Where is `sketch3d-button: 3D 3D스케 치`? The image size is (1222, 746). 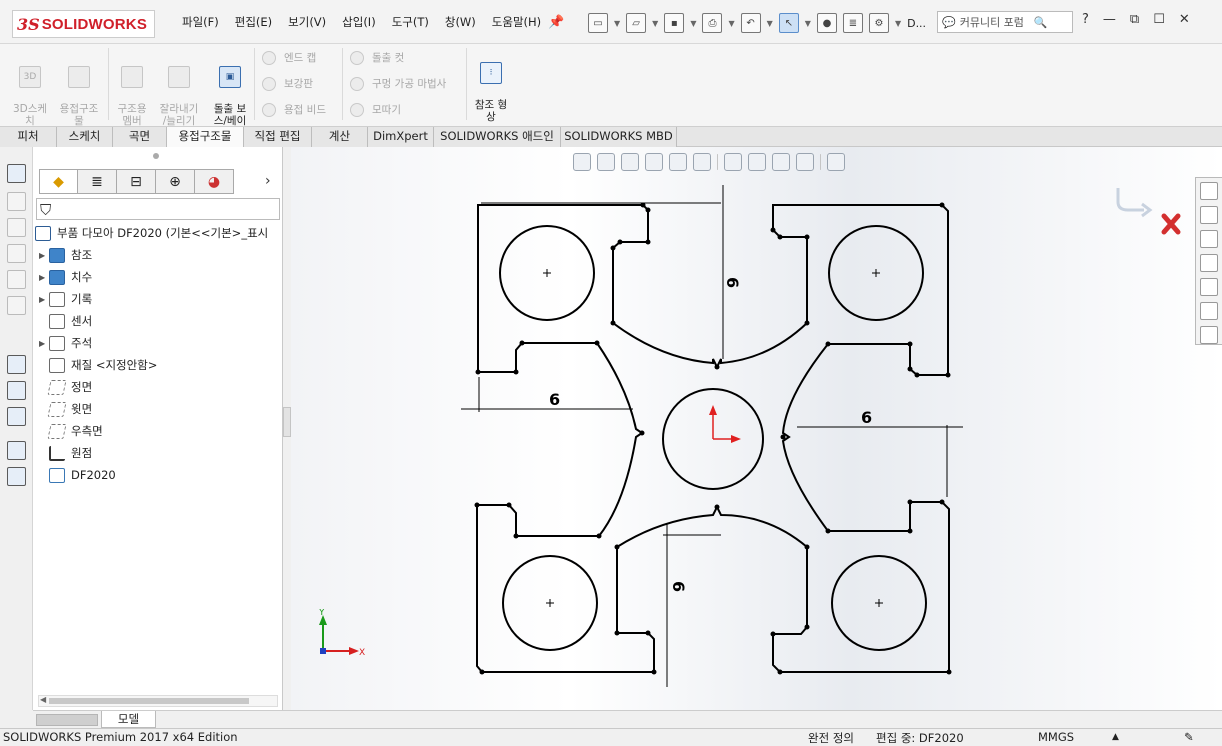 sketch3d-button: 3D 3D스케 치 is located at coordinates (30, 90).